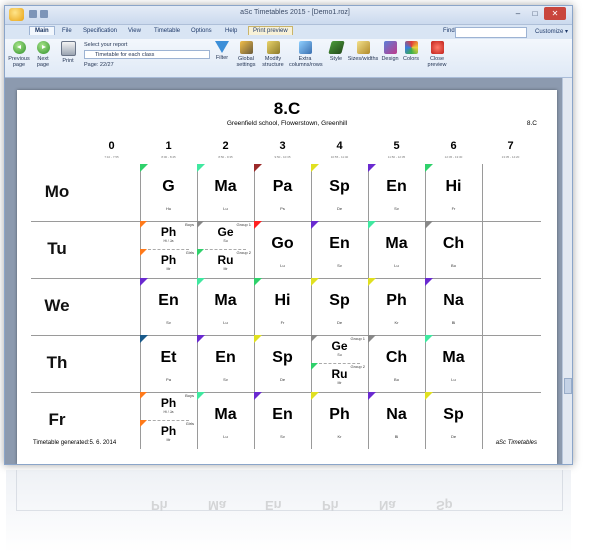  Describe the element at coordinates (246, 62) in the screenshot. I see `global-settings-label: Global settings` at that location.